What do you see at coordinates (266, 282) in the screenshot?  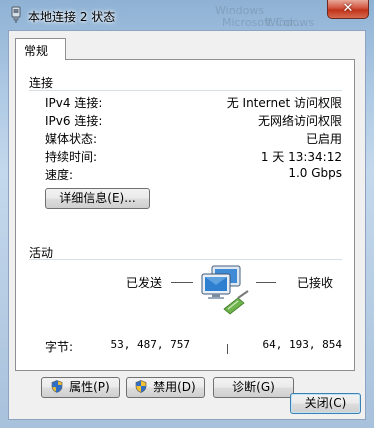 I see `received-dash` at bounding box center [266, 282].